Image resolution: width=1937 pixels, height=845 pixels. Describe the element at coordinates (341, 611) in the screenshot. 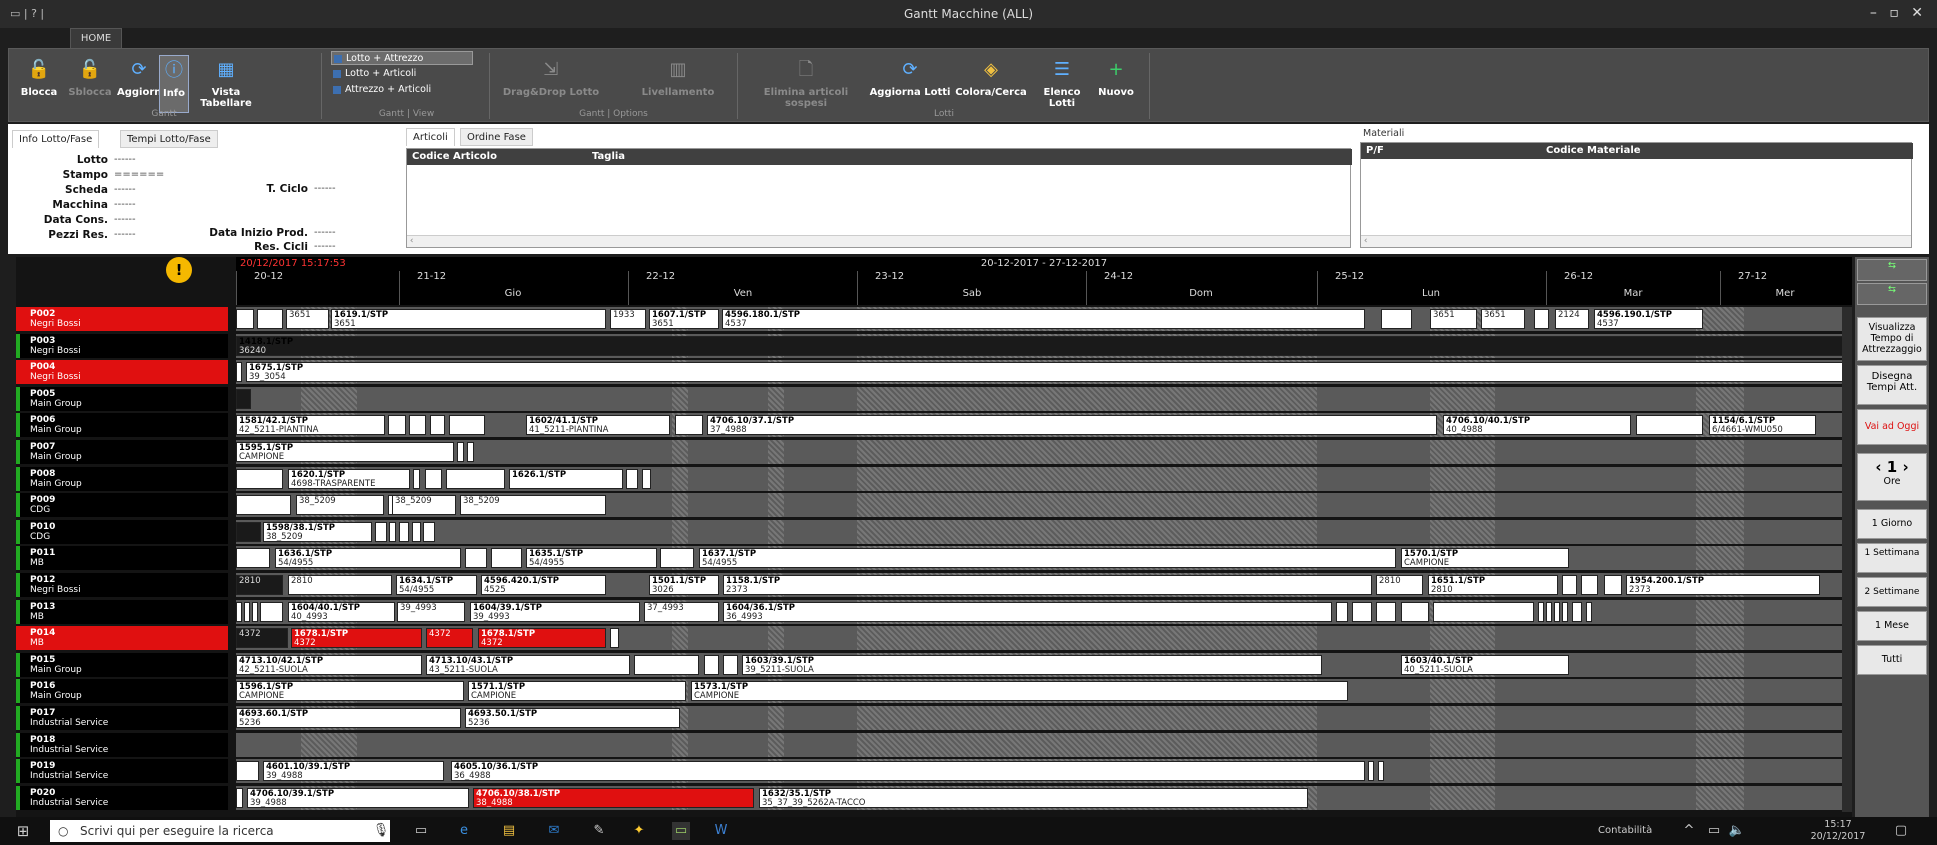

I see `gantt-bar: 1604/40.1/STP 40_4993` at that location.